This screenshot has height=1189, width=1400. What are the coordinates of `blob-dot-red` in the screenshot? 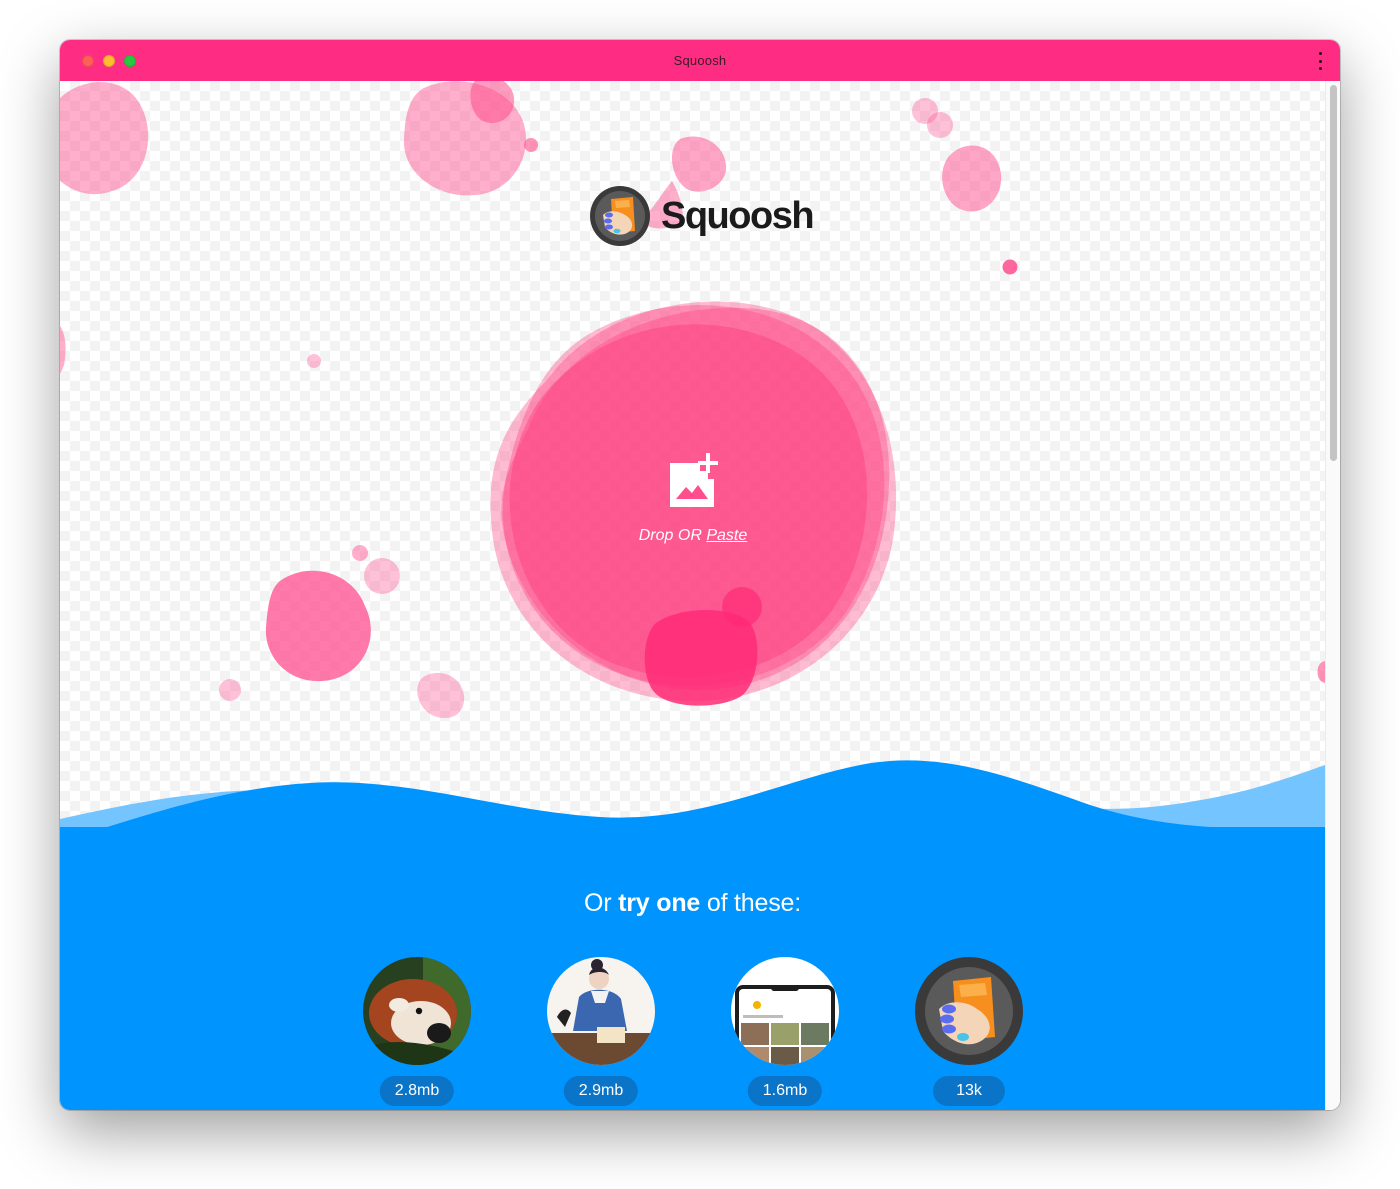 It's located at (1010, 267).